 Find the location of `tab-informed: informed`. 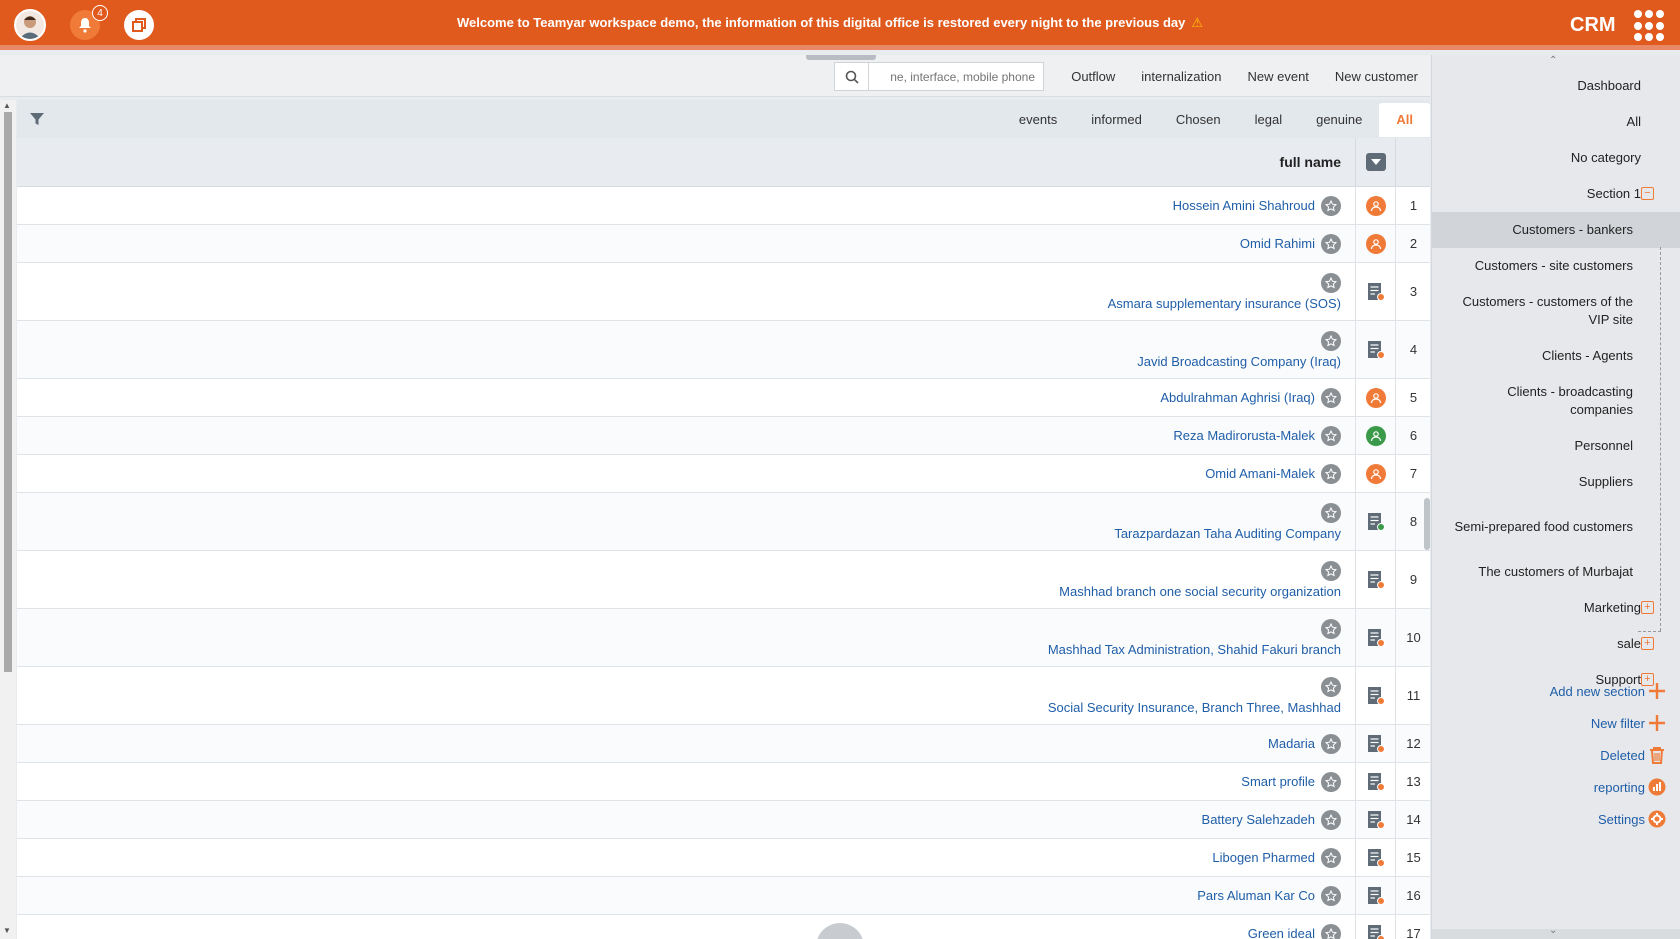

tab-informed: informed is located at coordinates (1116, 120).